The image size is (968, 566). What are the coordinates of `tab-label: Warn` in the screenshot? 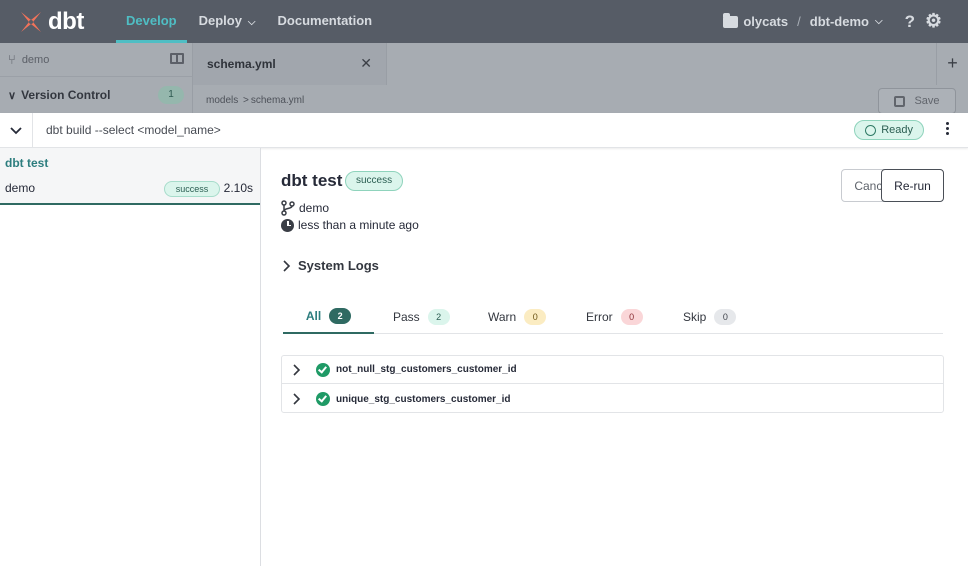 It's located at (502, 317).